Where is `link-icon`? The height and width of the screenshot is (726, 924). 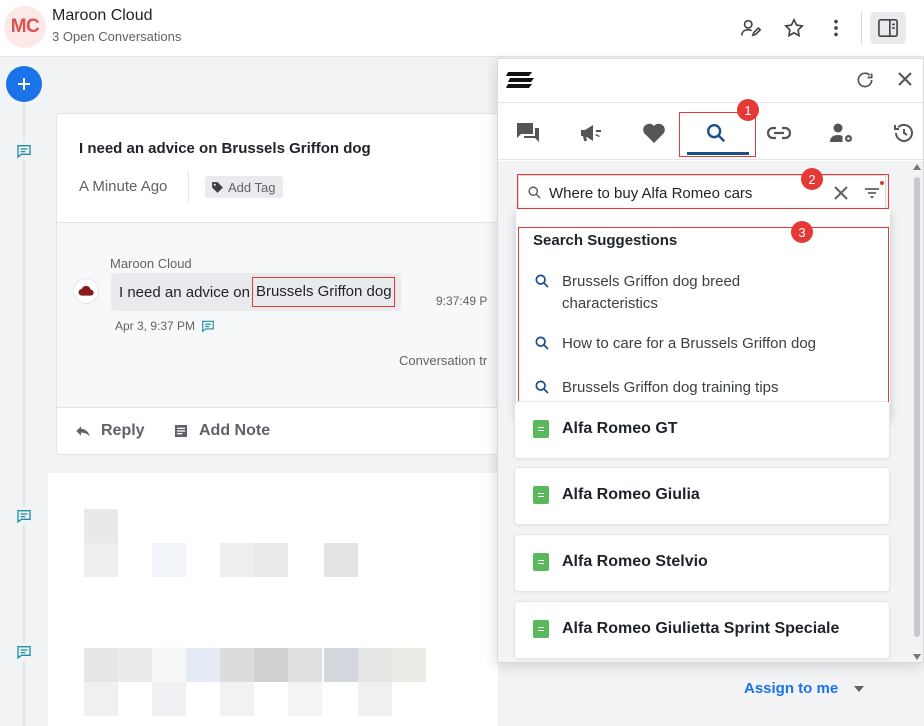 link-icon is located at coordinates (779, 133).